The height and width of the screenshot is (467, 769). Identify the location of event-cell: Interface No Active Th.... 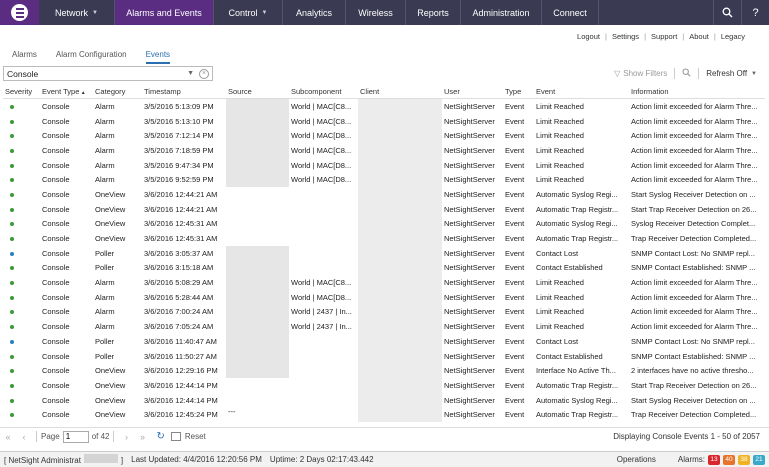
(576, 371).